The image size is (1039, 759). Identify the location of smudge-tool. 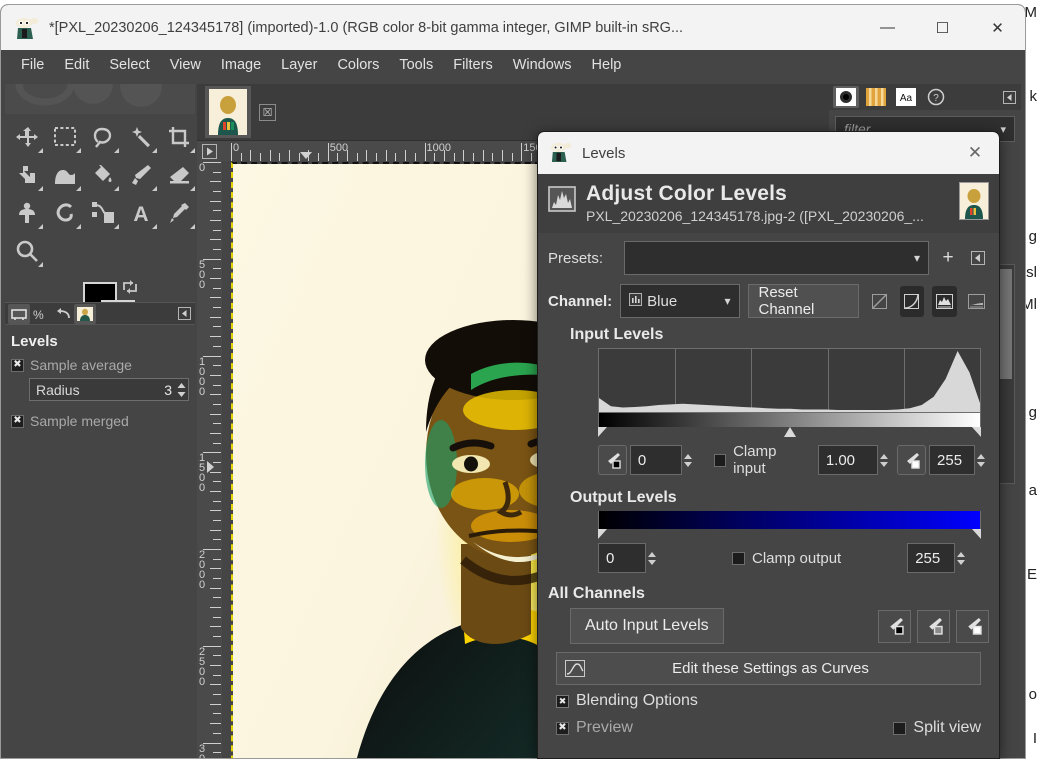
(65, 213).